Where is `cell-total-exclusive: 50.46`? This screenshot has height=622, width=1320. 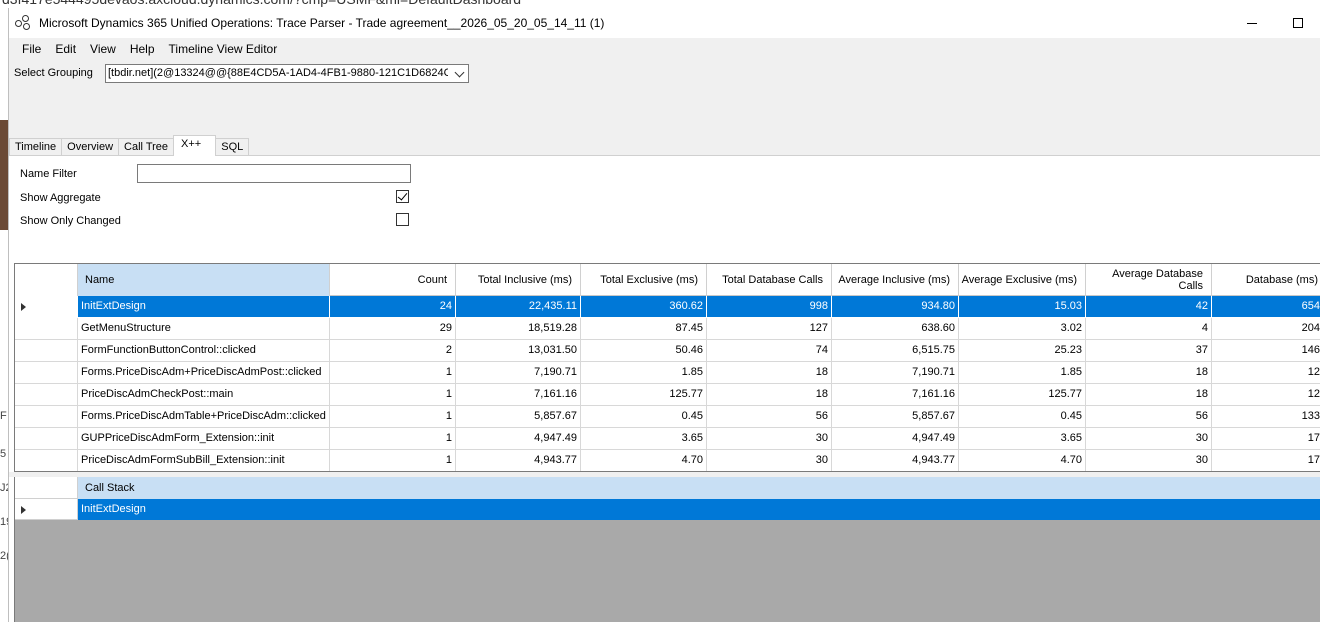
cell-total-exclusive: 50.46 is located at coordinates (644, 351).